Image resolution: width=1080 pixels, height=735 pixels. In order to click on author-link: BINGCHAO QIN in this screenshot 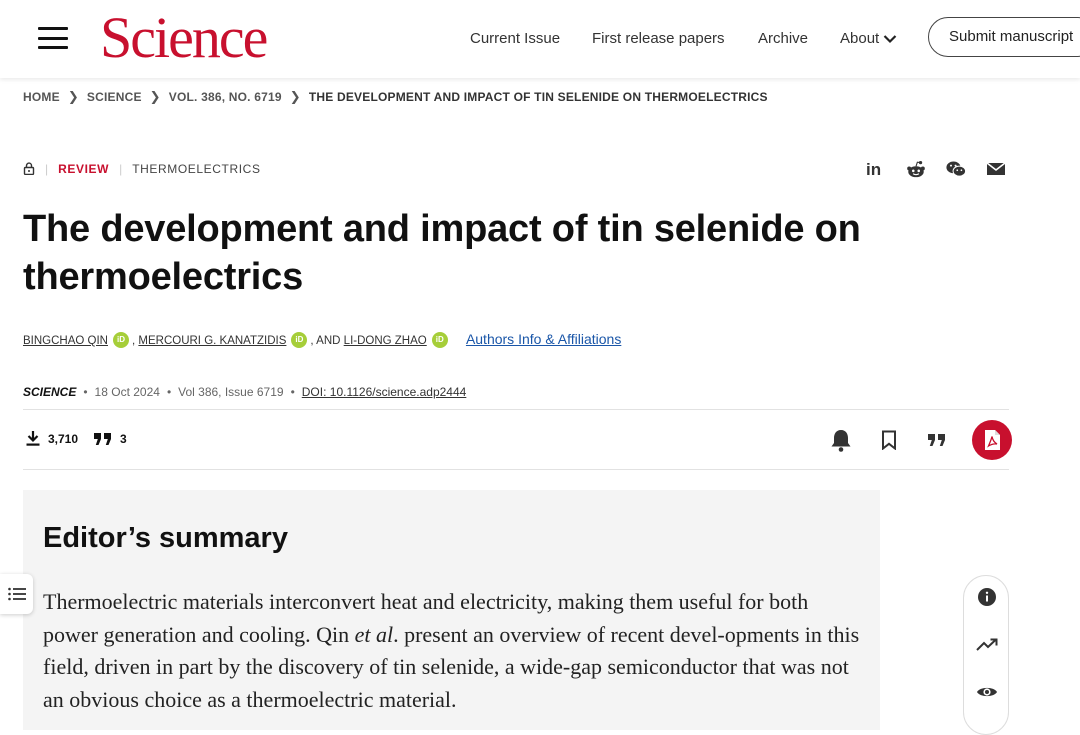, I will do `click(65, 341)`.